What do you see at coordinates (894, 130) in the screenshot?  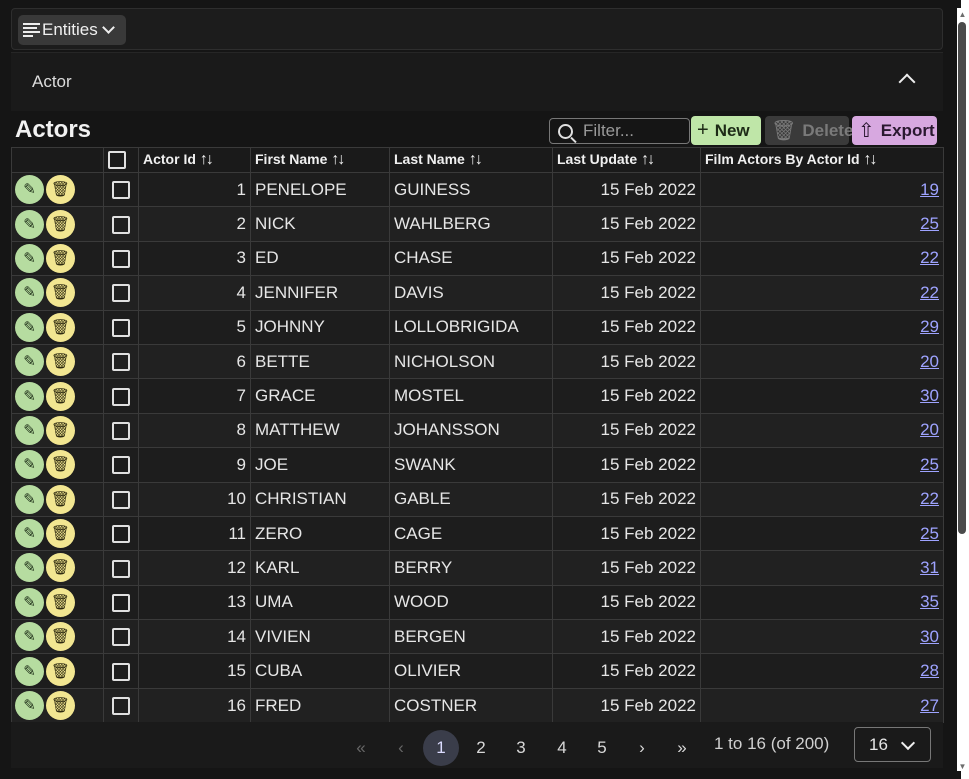 I see `export-button: ⇧ Export` at bounding box center [894, 130].